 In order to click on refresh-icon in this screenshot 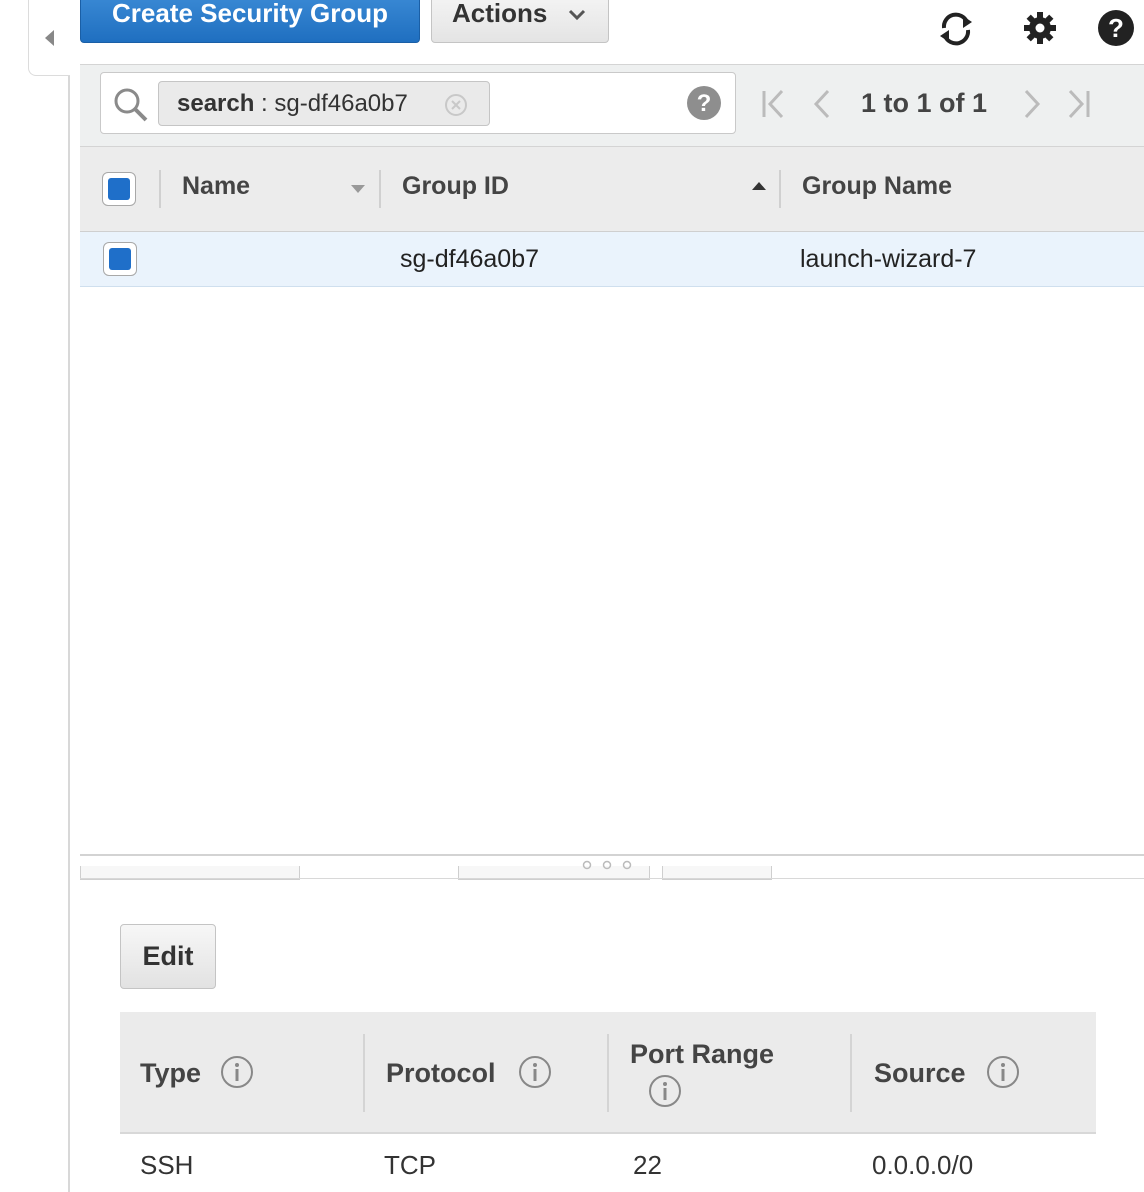, I will do `click(956, 28)`.